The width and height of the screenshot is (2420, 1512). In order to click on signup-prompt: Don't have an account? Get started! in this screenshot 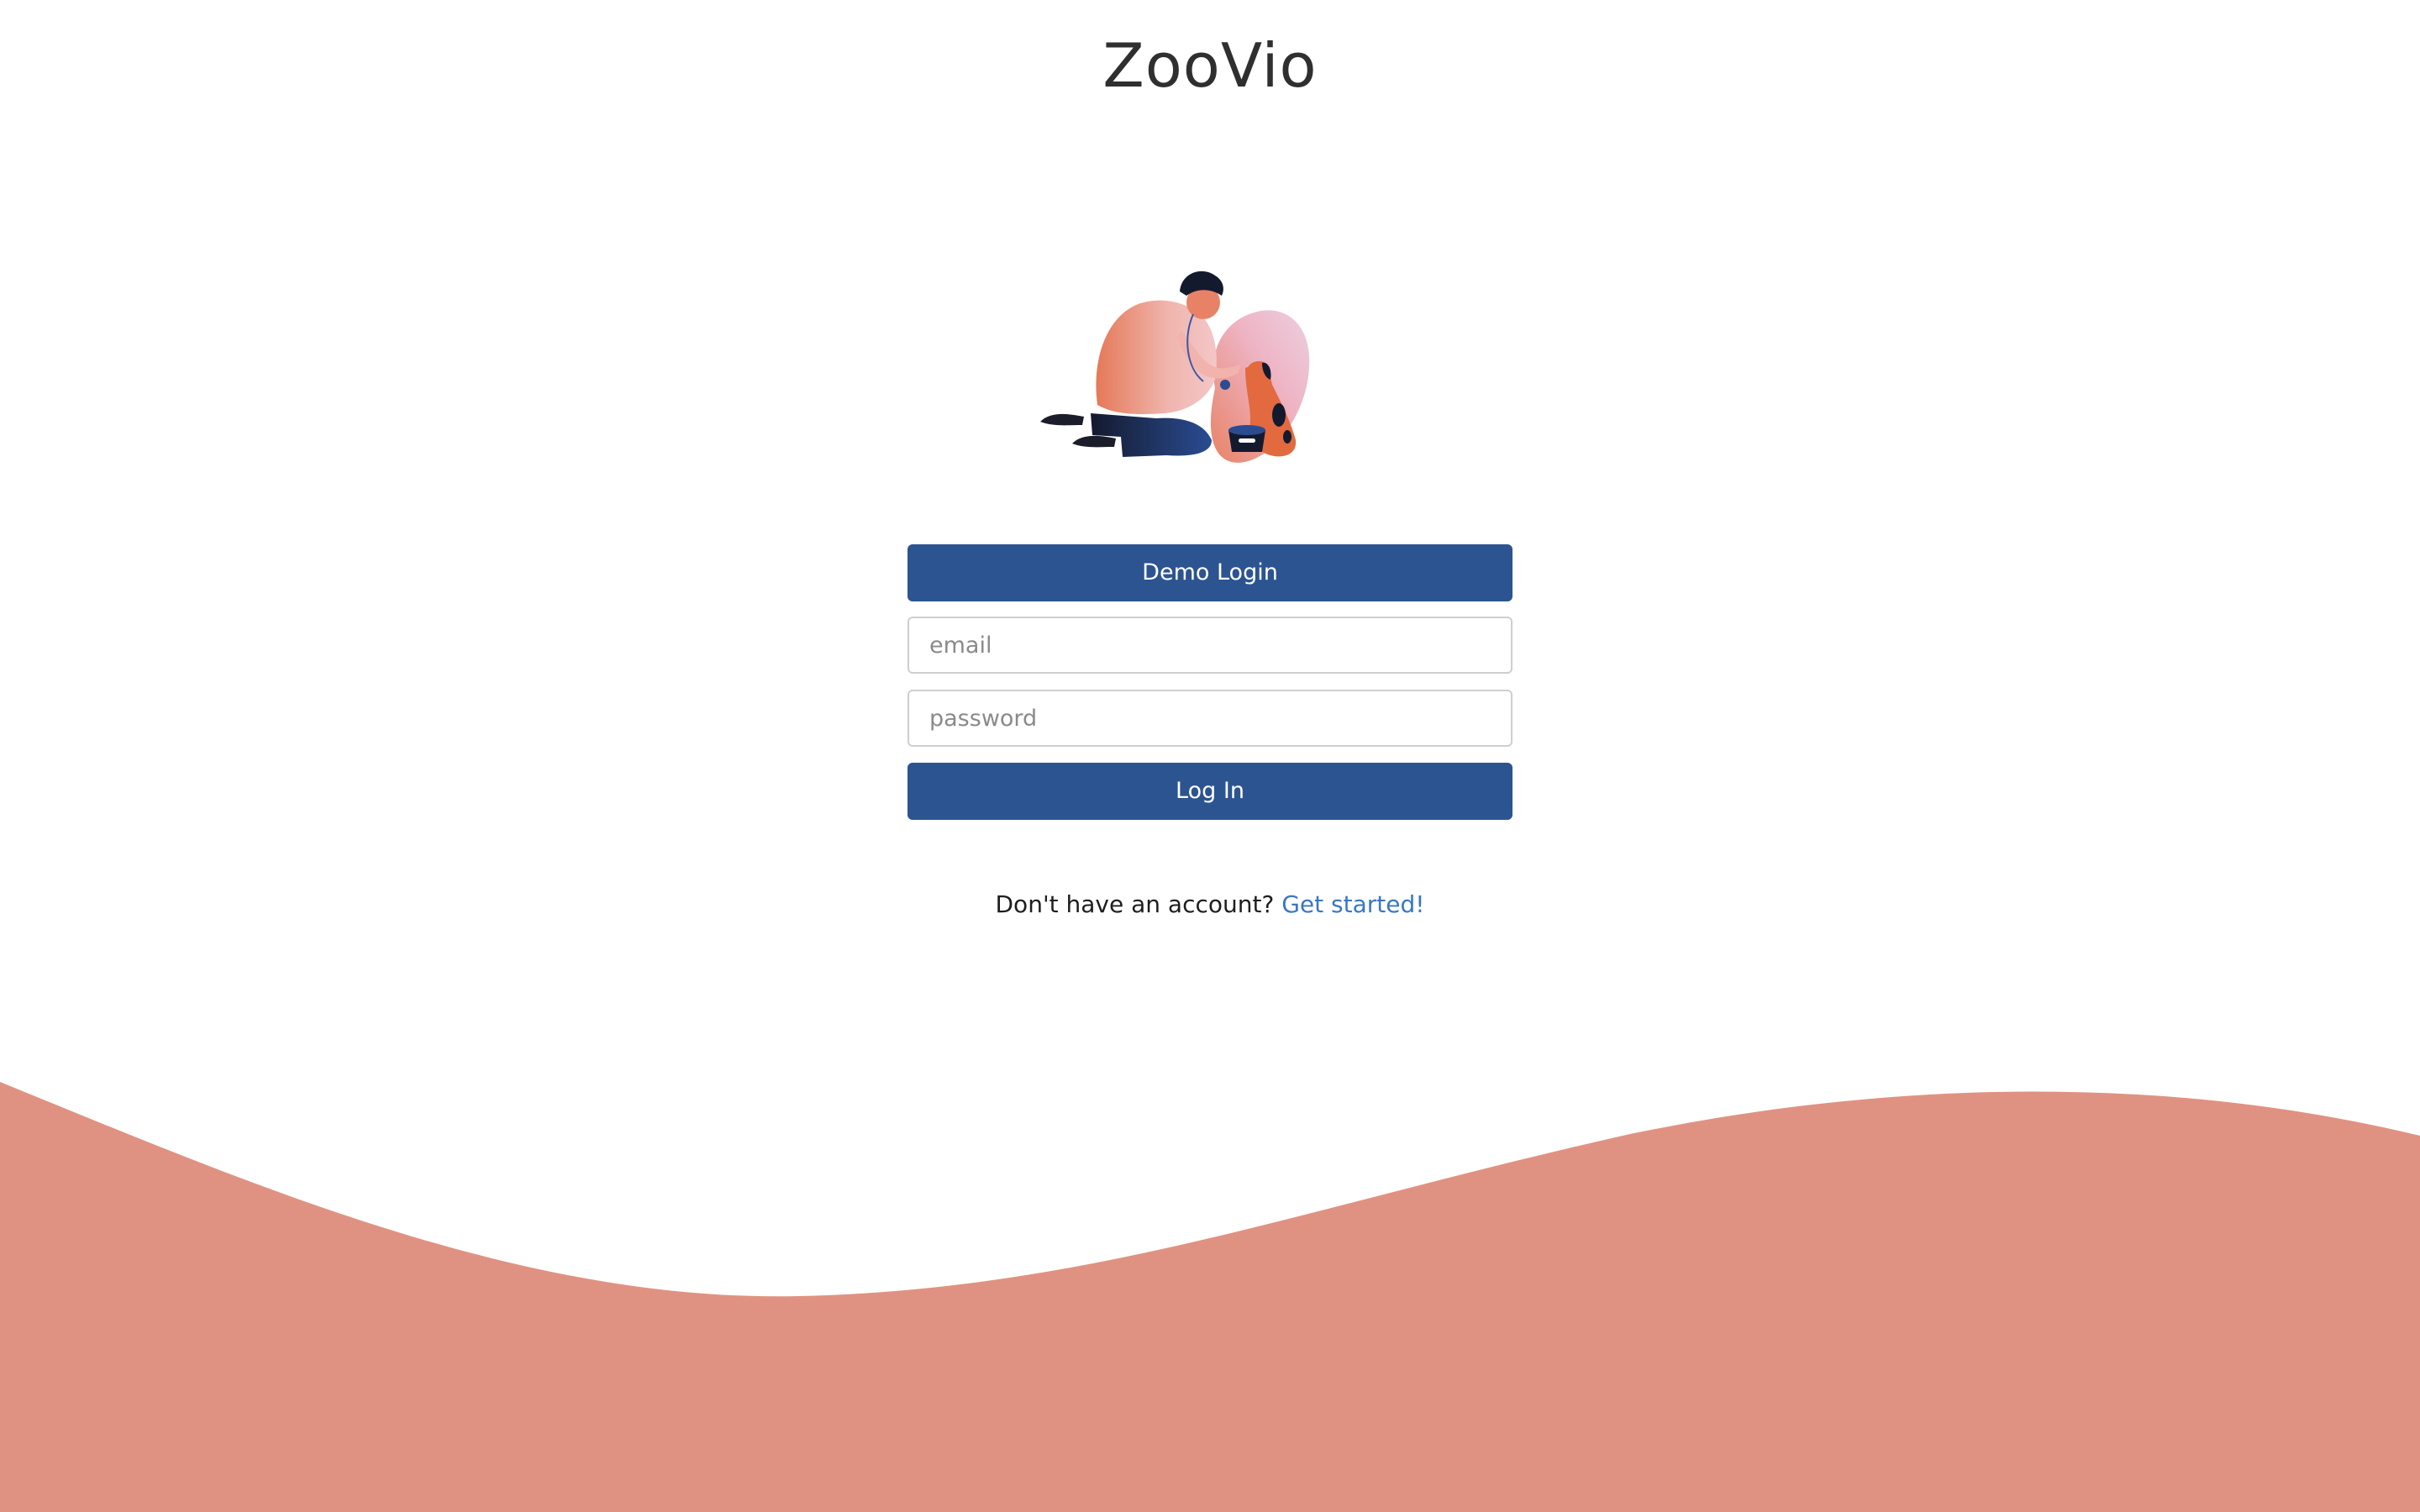, I will do `click(1210, 904)`.